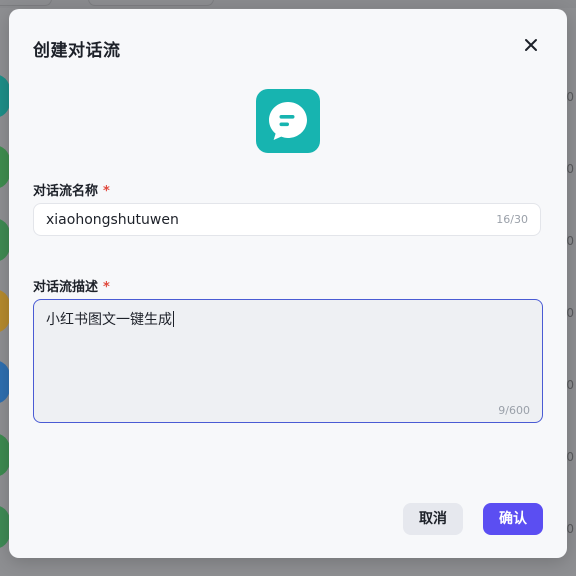  I want to click on name-input: xiaohongshutuwen 16/30, so click(287, 219).